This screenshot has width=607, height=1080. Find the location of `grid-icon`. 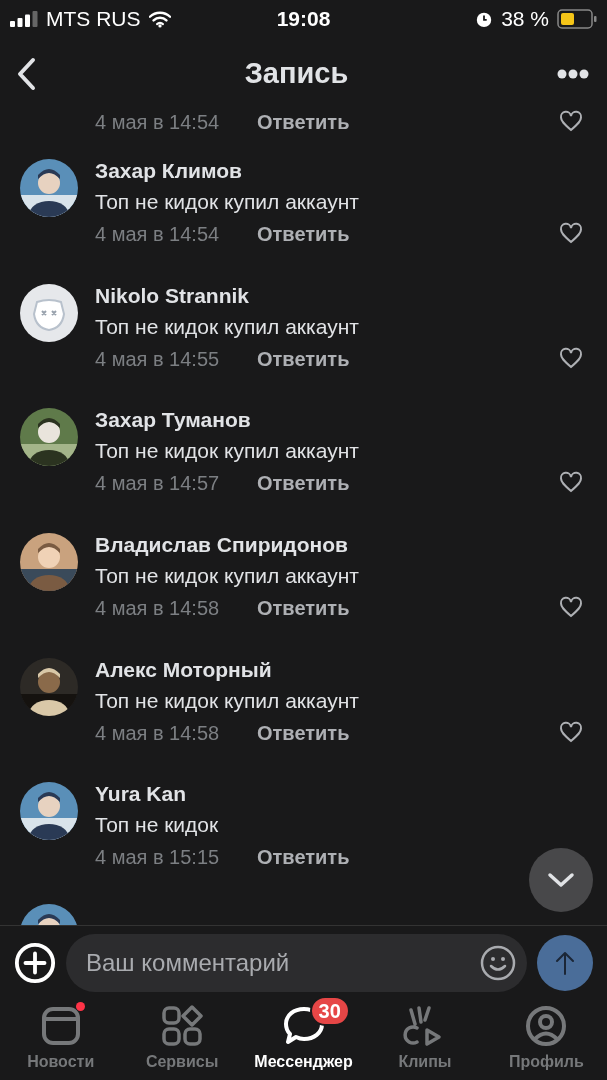

grid-icon is located at coordinates (182, 1026).